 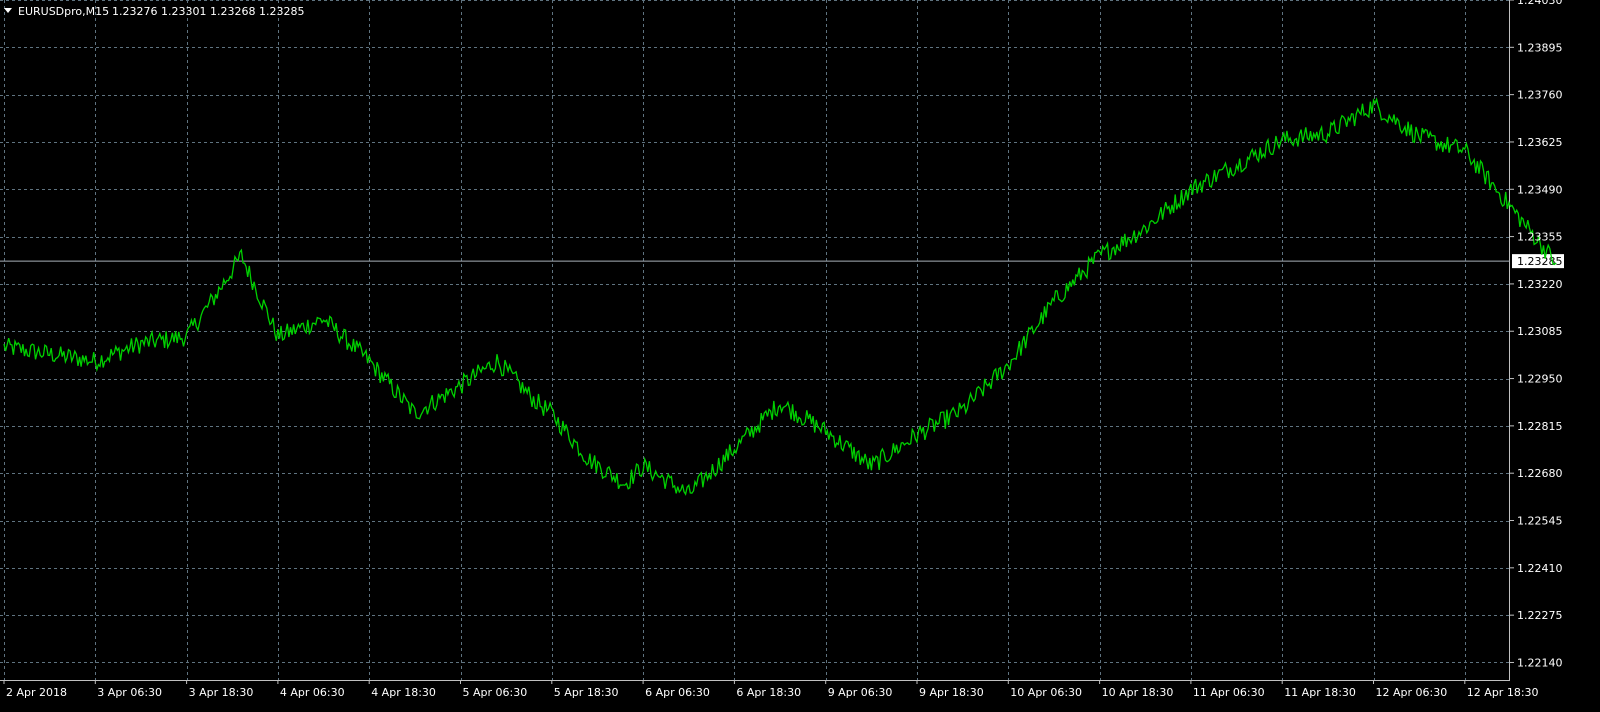 What do you see at coordinates (63, 11) in the screenshot?
I see `symbol-label: EURUSDpro,M15` at bounding box center [63, 11].